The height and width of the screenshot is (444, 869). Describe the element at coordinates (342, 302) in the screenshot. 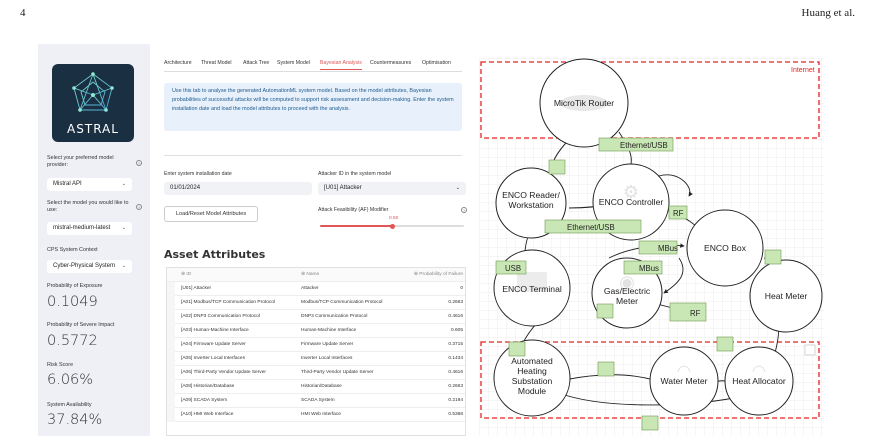

I see `name-cell: Modbus/TCP Communication Protocol` at that location.